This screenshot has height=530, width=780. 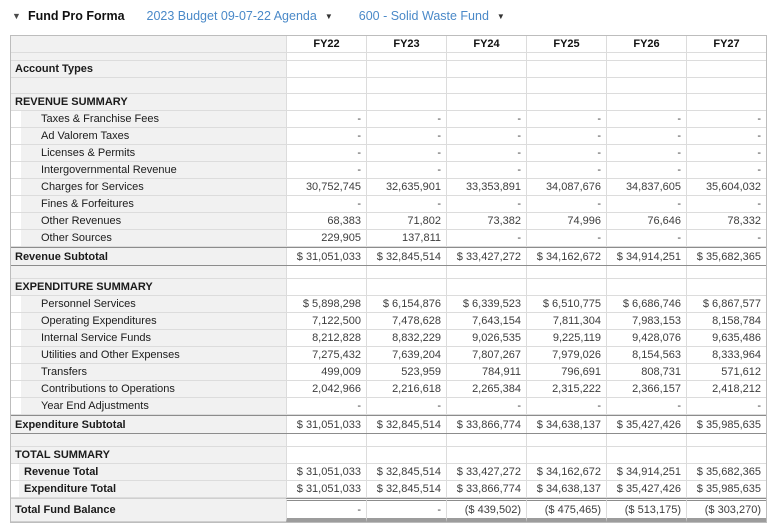 What do you see at coordinates (406, 372) in the screenshot?
I see `cell-FY23: 523,959` at bounding box center [406, 372].